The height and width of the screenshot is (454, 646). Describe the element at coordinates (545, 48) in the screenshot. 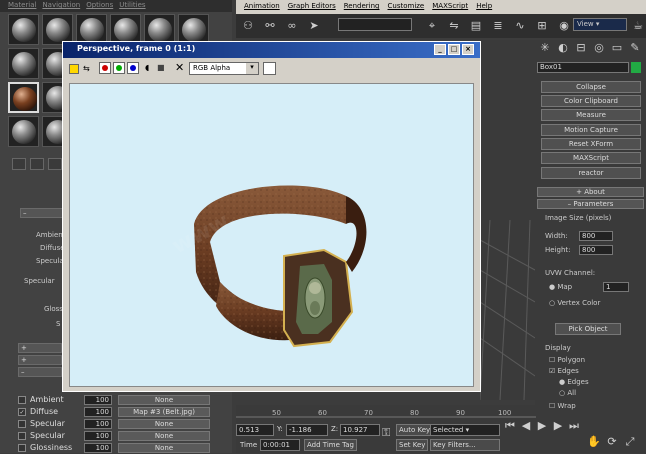

I see `create-tab-icon: ✳` at that location.